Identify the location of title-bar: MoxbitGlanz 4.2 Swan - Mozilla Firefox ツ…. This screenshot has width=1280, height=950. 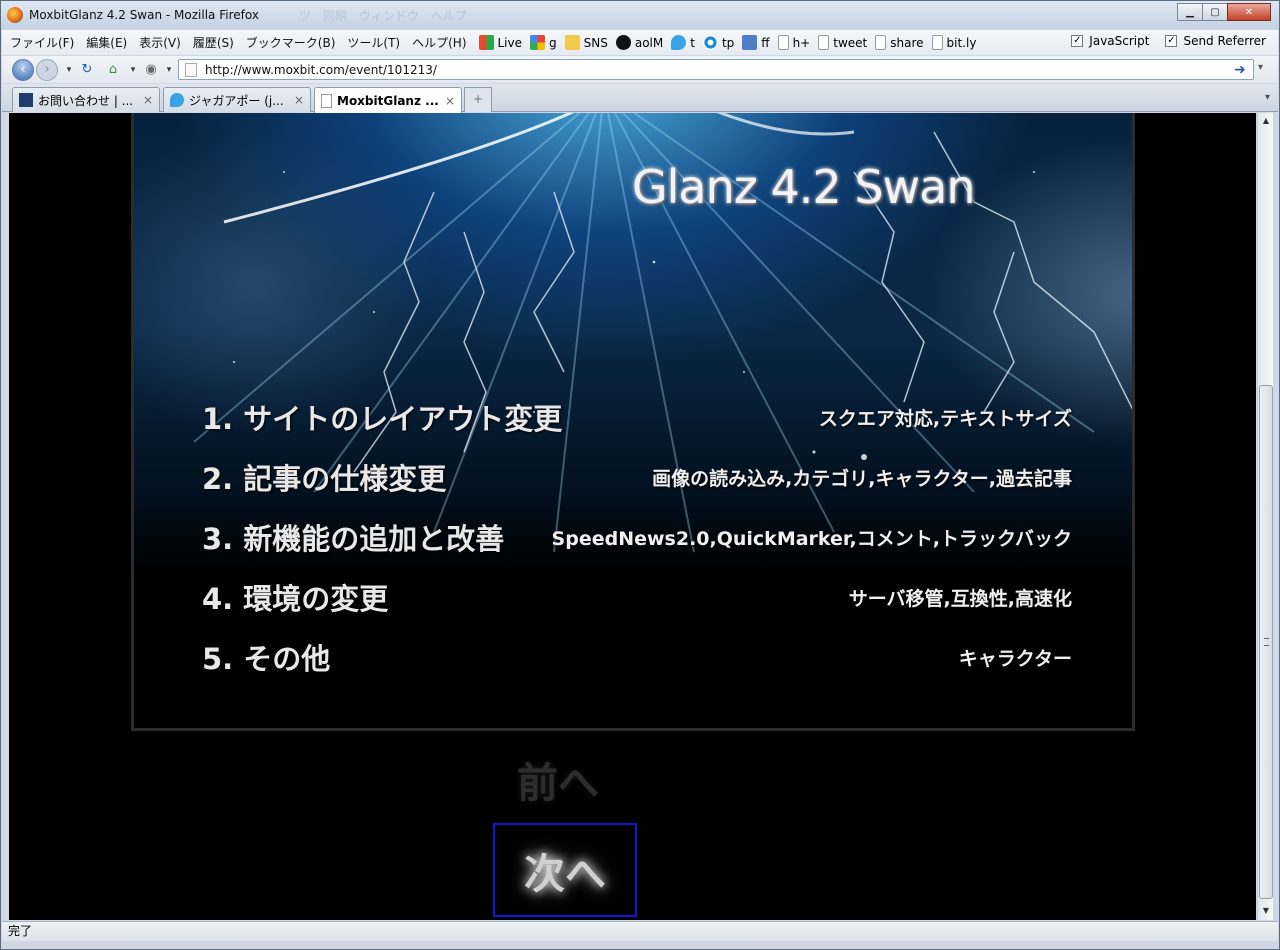
(640, 15).